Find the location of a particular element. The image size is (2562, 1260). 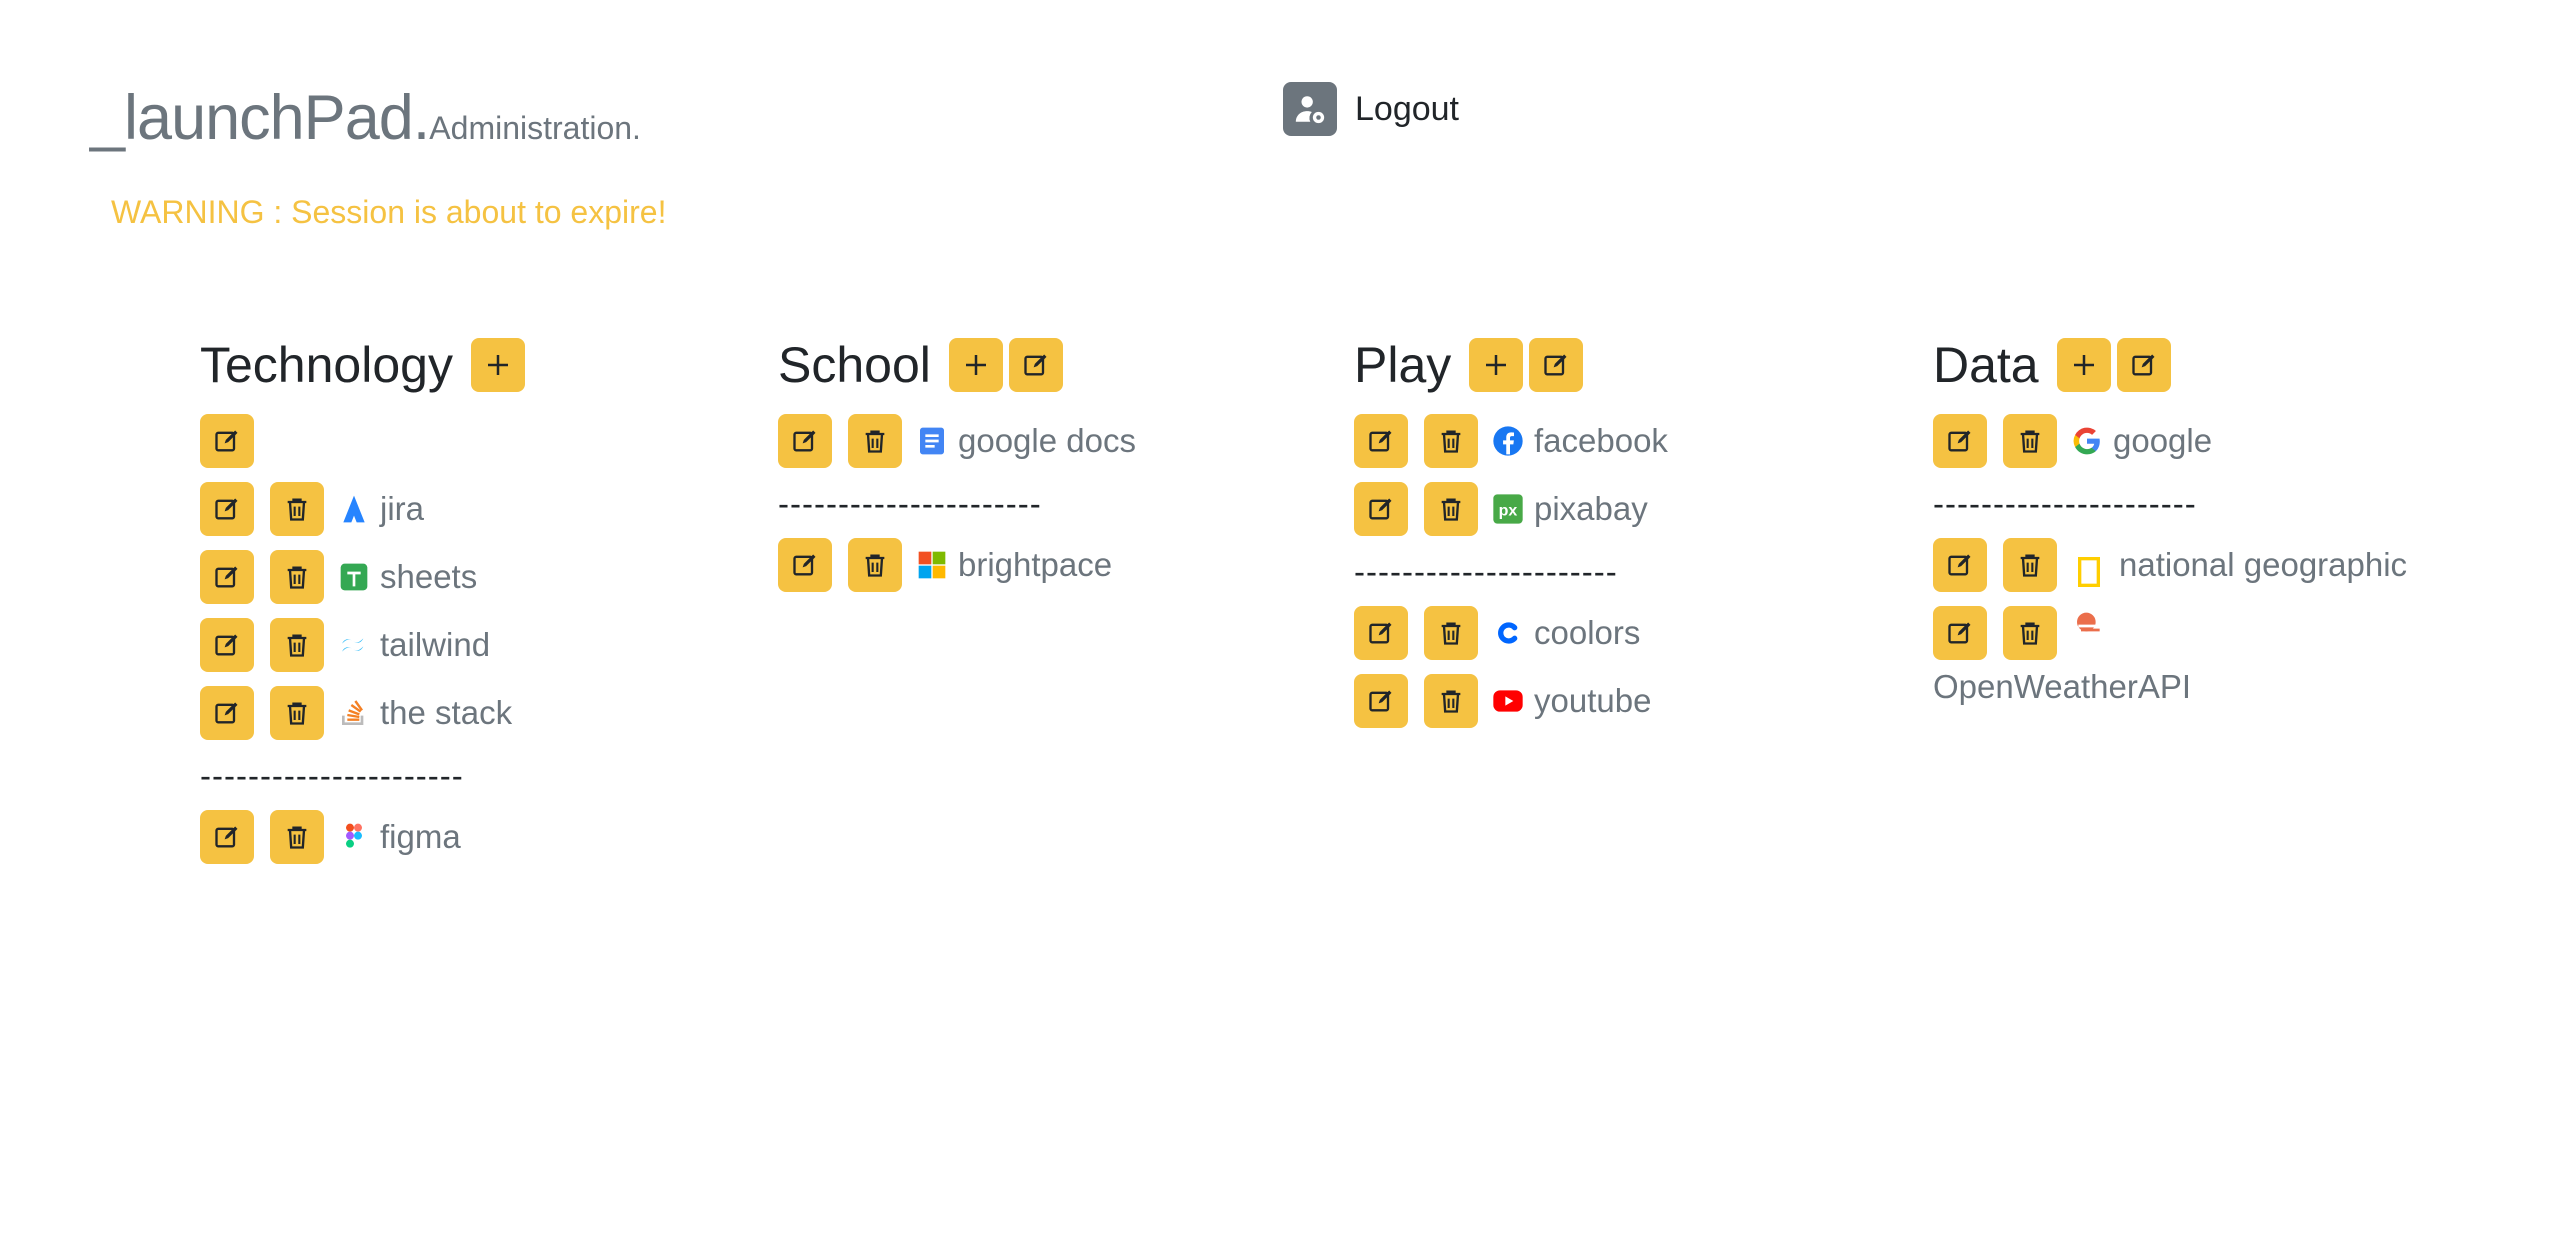

link-row: sheets is located at coordinates (460, 577).